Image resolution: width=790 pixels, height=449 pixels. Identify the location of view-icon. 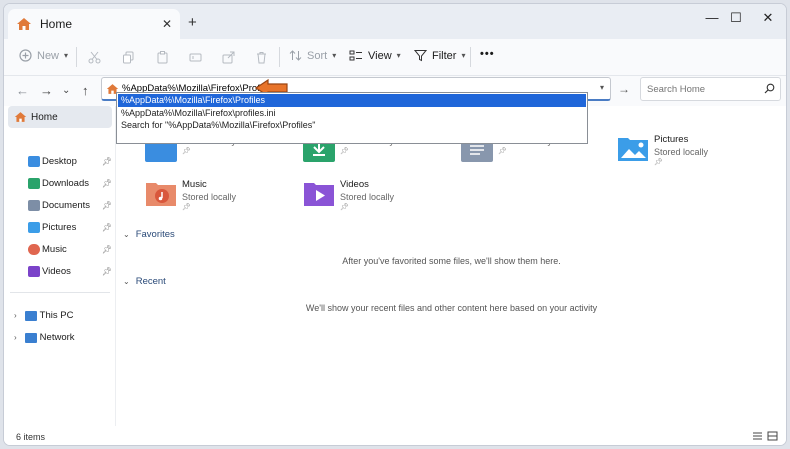
(355, 55).